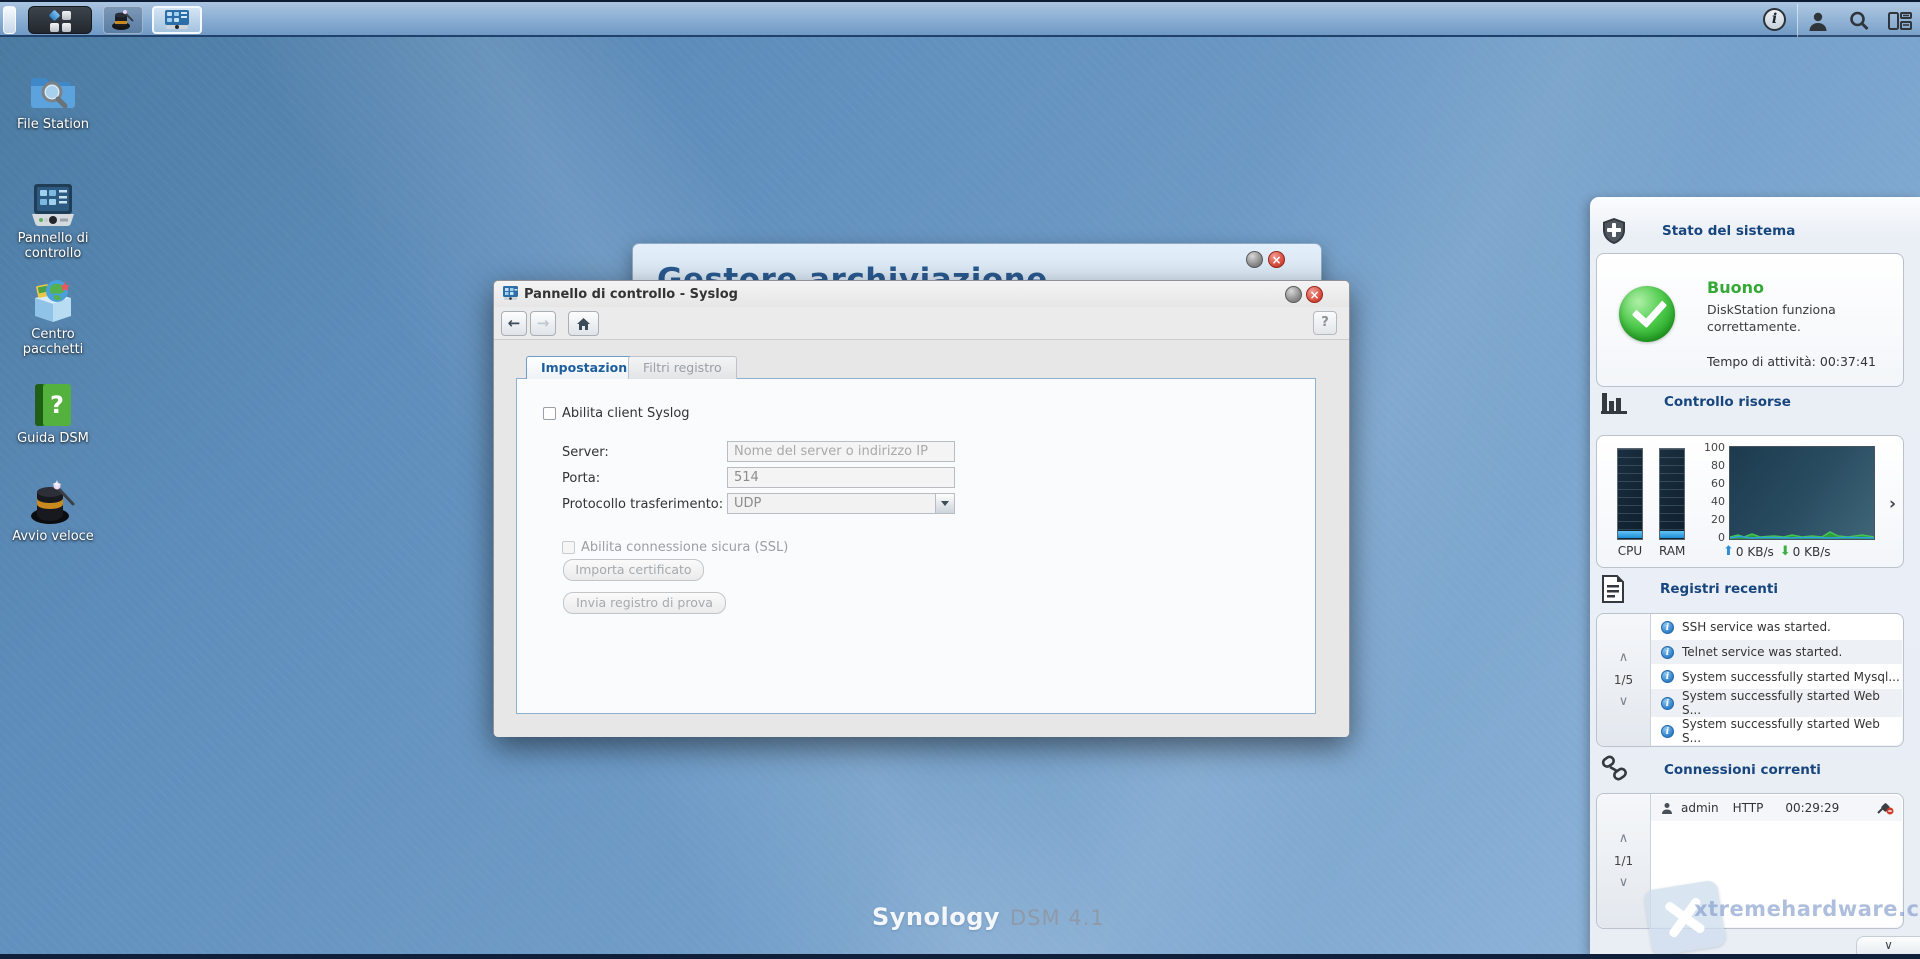 The height and width of the screenshot is (959, 1920). I want to click on log-row: i Telnet service was started., so click(1776, 652).